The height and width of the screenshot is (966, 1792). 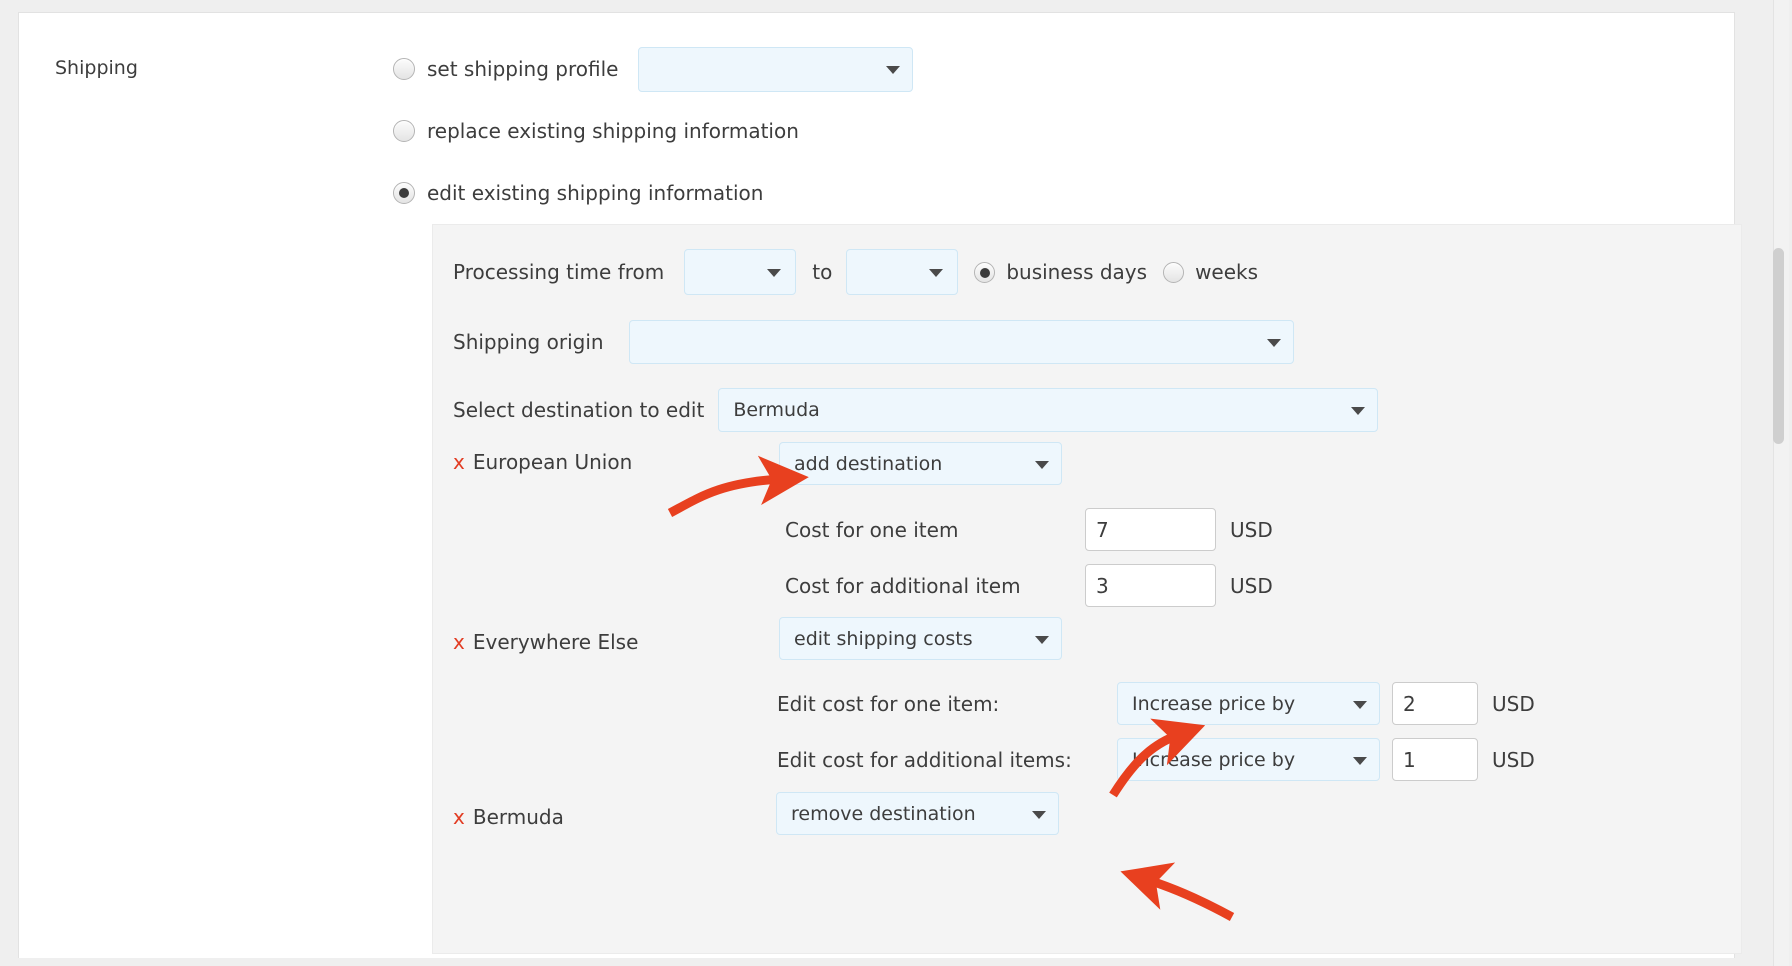 What do you see at coordinates (523, 69) in the screenshot?
I see `shipping-mode-label: set shipping profile` at bounding box center [523, 69].